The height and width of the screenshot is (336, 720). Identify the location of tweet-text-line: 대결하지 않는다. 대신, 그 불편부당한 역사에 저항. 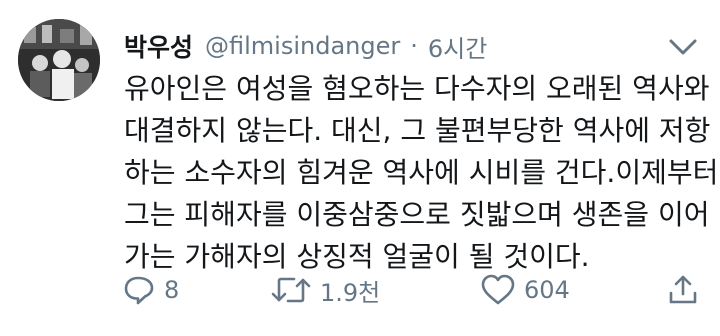
(417, 130).